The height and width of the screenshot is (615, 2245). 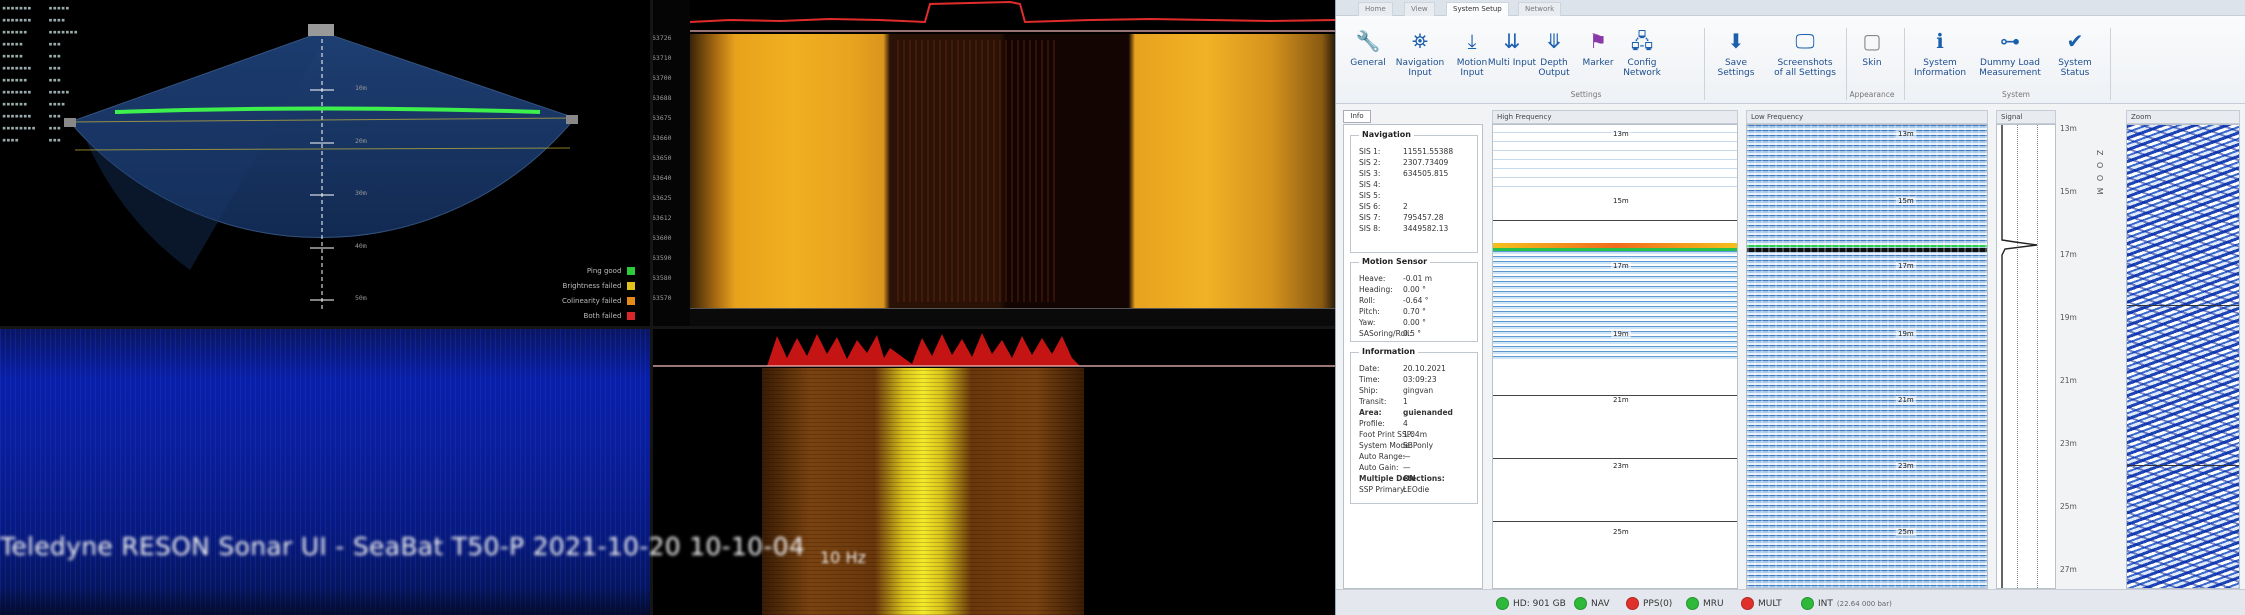 What do you see at coordinates (1598, 41) in the screenshot?
I see `marker-icon: ⚑` at bounding box center [1598, 41].